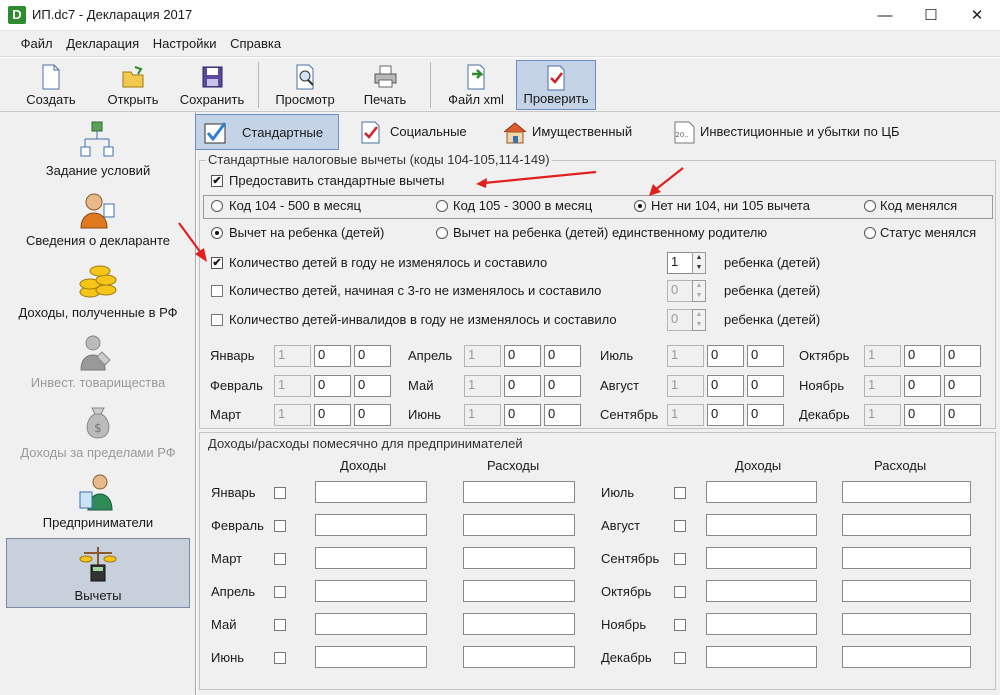  What do you see at coordinates (133, 85) in the screenshot?
I see `open-button: Открыть` at bounding box center [133, 85].